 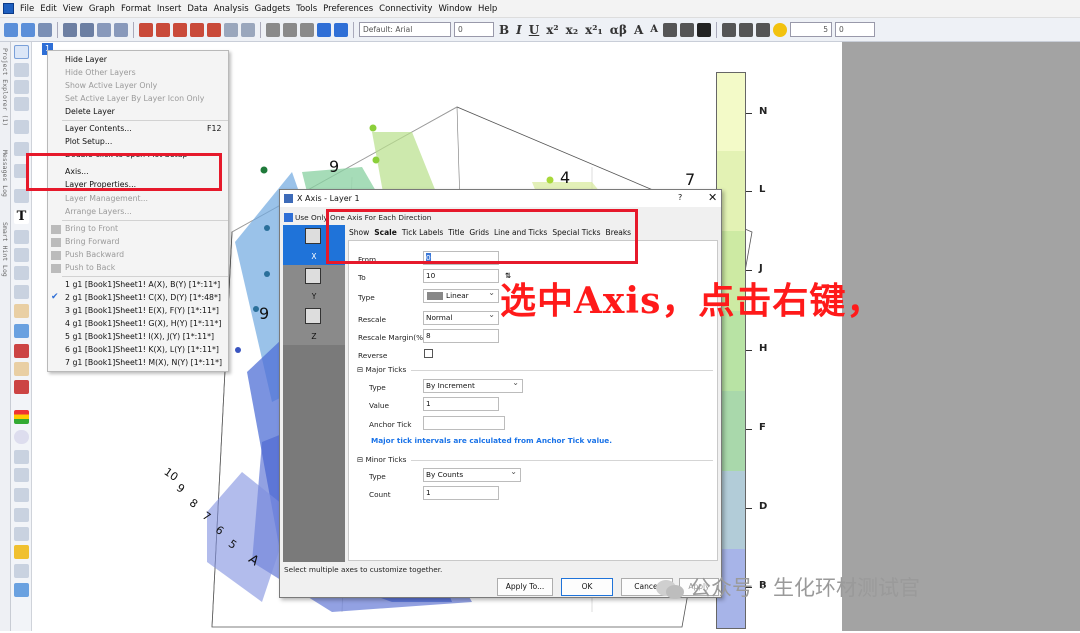 I want to click on math-2-icon, so click(x=21, y=590).